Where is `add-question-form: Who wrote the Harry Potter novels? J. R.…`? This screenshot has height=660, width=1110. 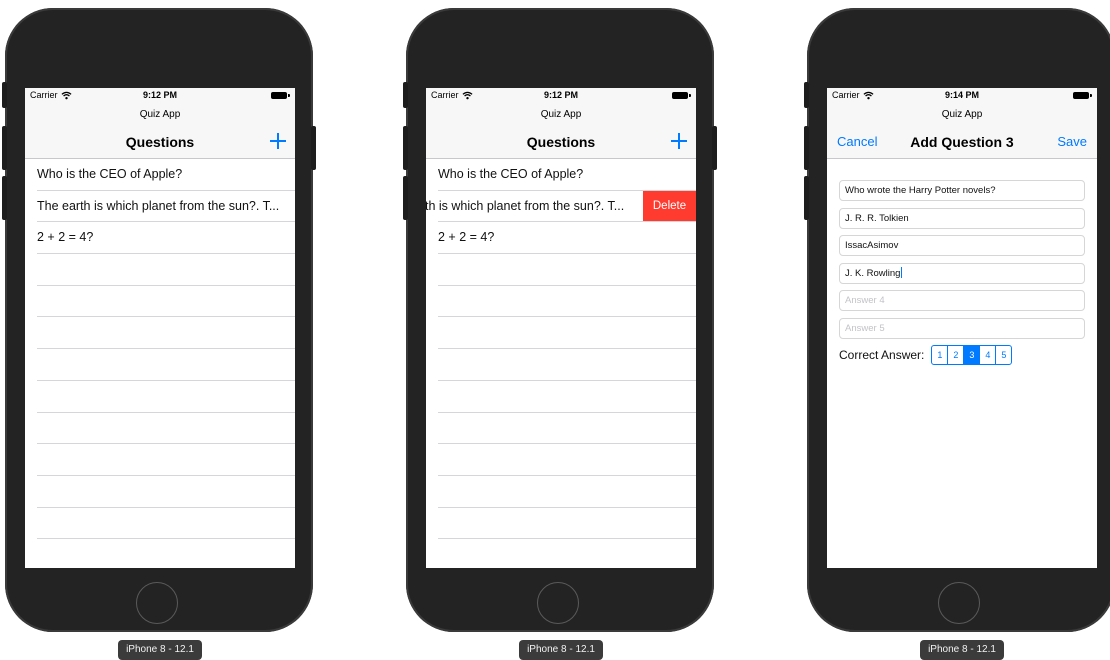 add-question-form: Who wrote the Harry Potter novels? J. R.… is located at coordinates (962, 272).